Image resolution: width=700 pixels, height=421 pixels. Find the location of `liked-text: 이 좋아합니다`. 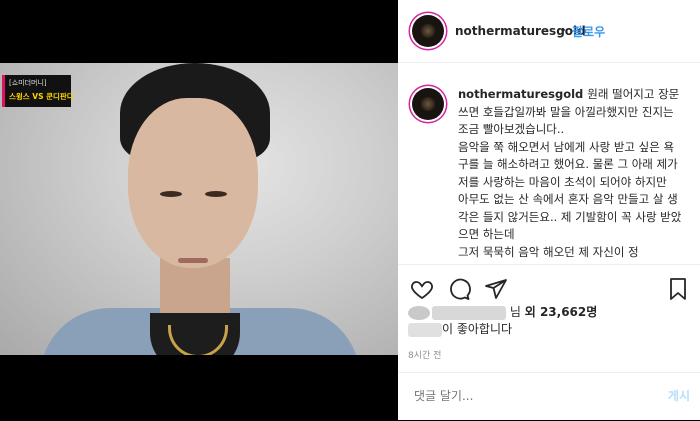

liked-text: 이 좋아합니다 is located at coordinates (477, 329).